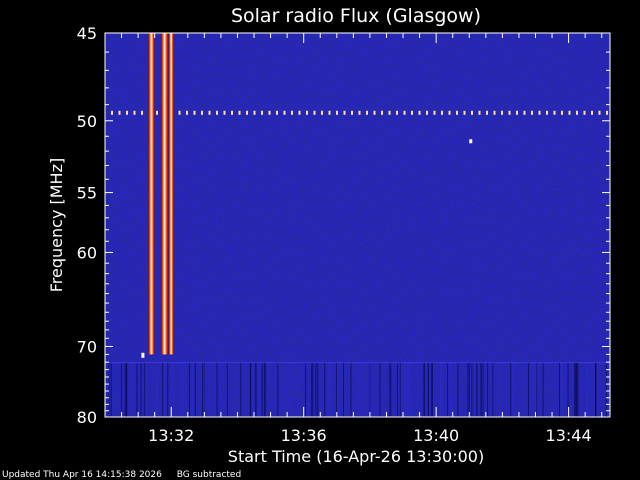 This screenshot has height=480, width=640. What do you see at coordinates (209, 475) in the screenshot?
I see `bg-note: BG subtracted` at bounding box center [209, 475].